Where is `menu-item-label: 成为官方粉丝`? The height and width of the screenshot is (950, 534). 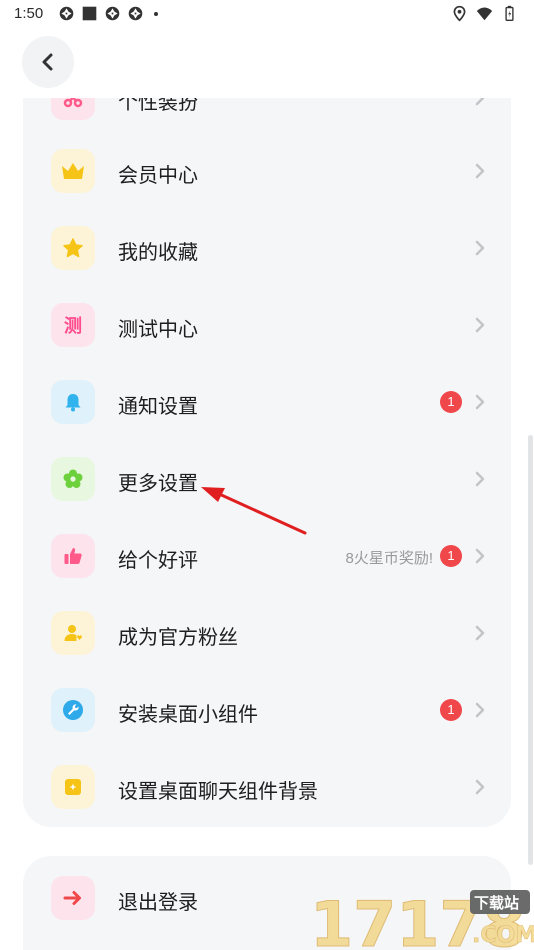
menu-item-label: 成为官方粉丝 is located at coordinates (178, 638).